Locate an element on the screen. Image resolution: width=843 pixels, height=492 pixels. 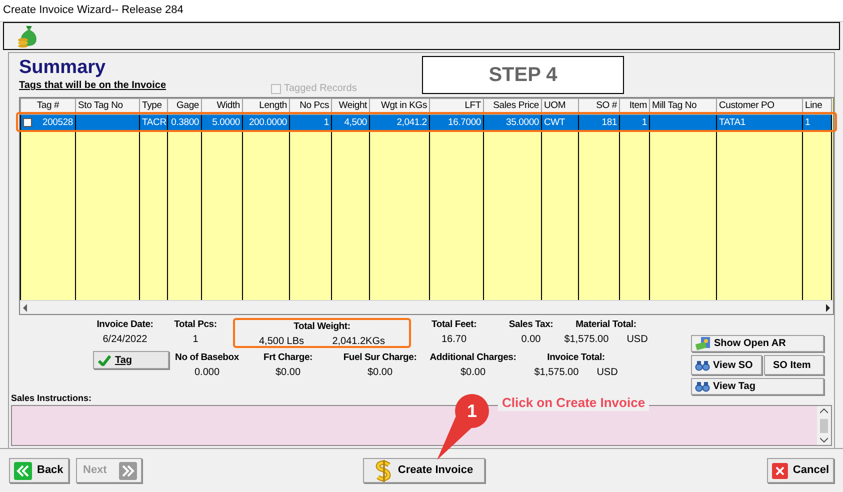
field-label: Sales Tax: is located at coordinates (531, 325).